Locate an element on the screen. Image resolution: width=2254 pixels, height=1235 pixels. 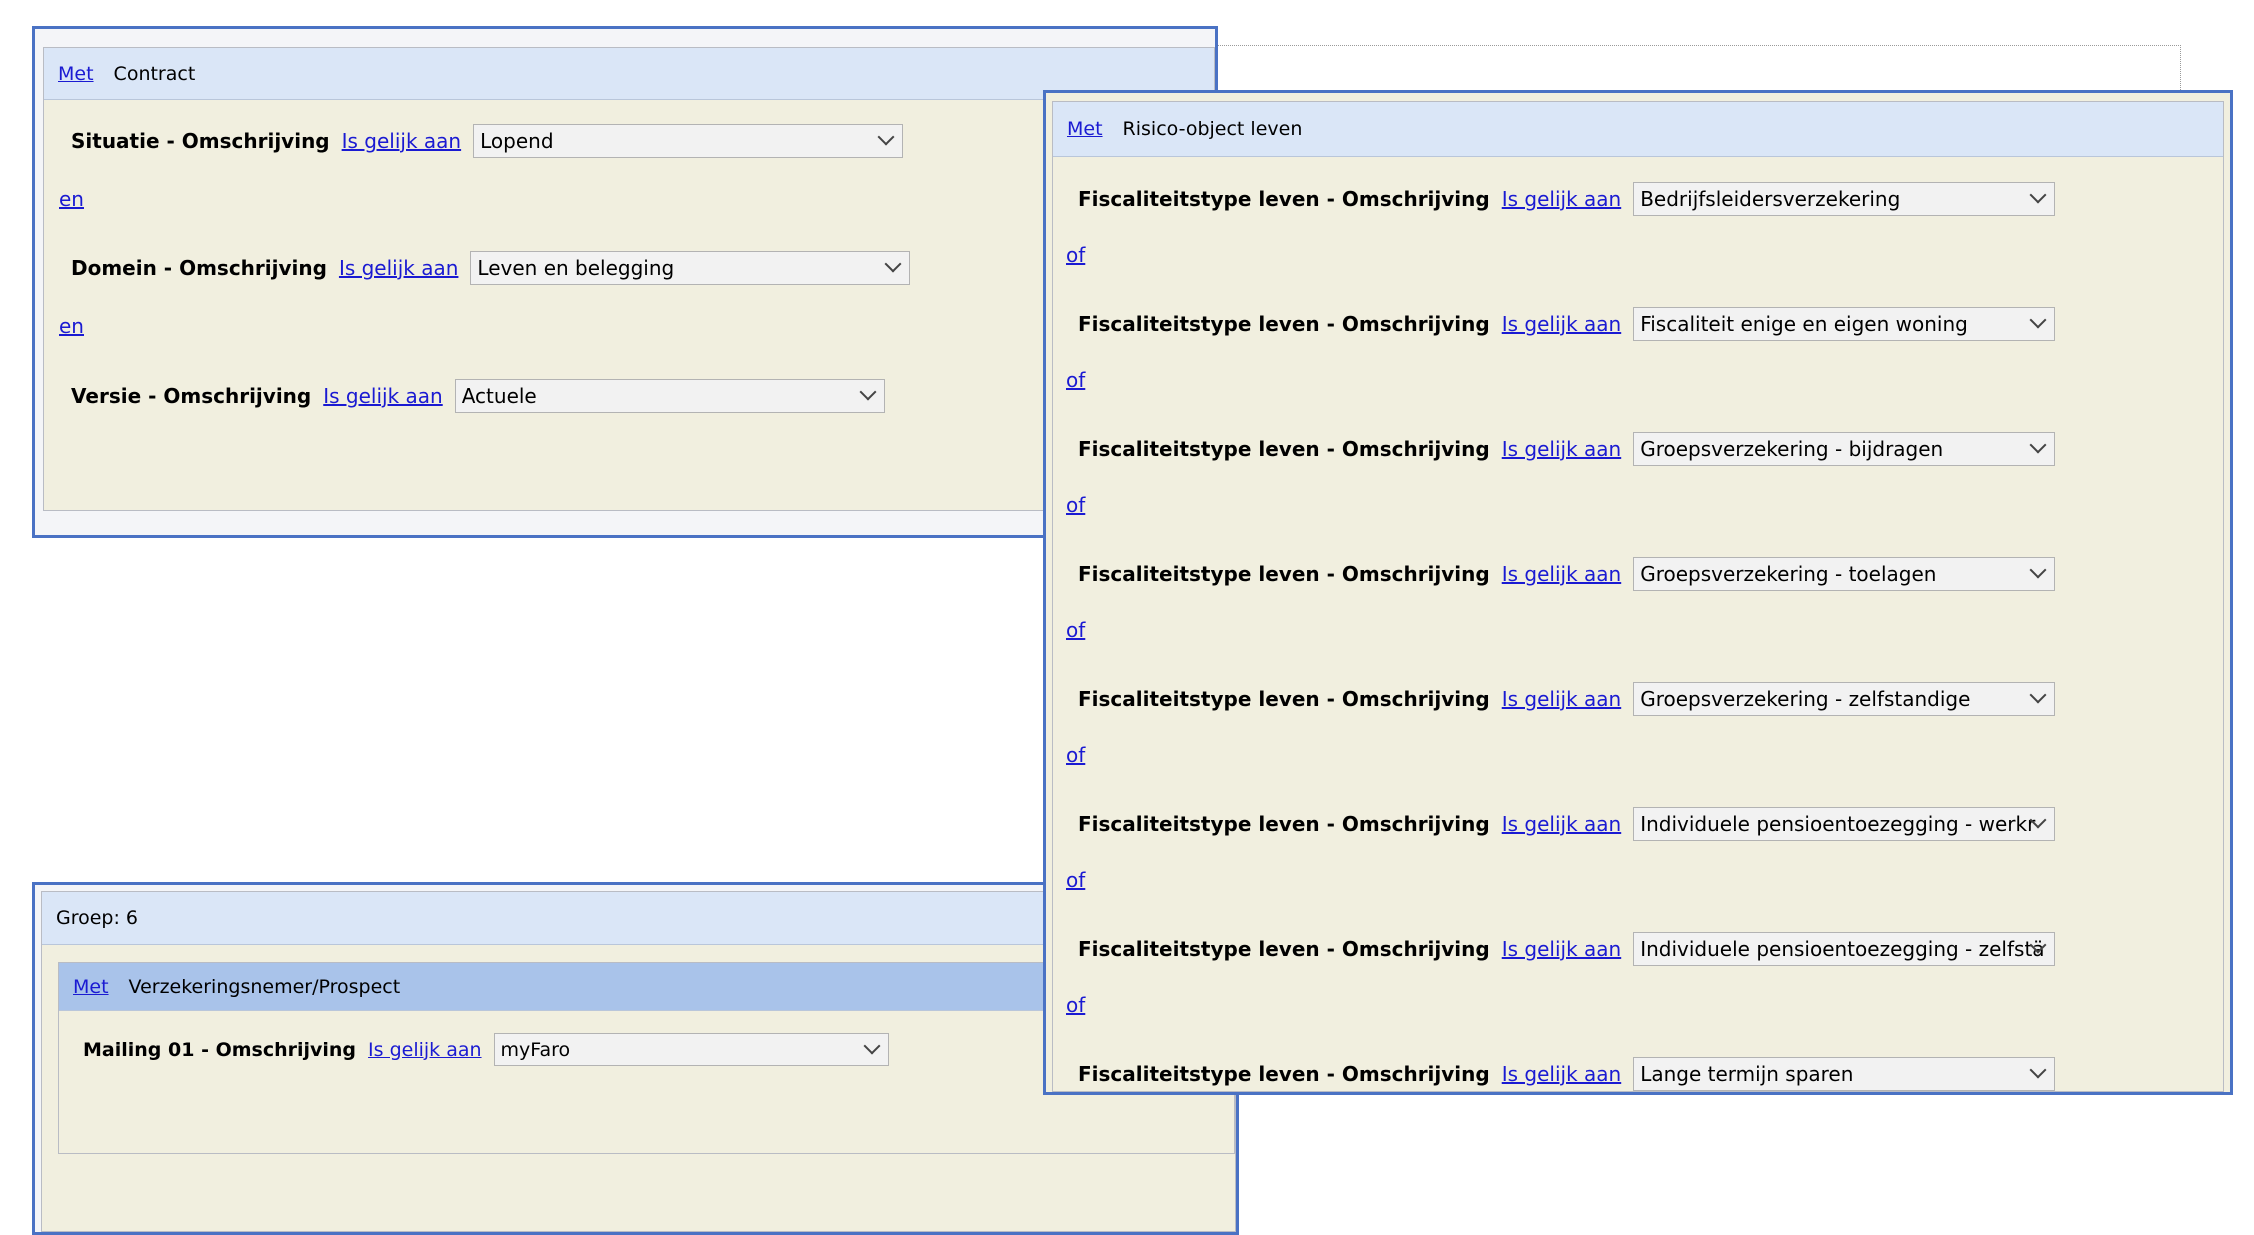
selected-value: Lange termijn sparen is located at coordinates (1747, 1074).